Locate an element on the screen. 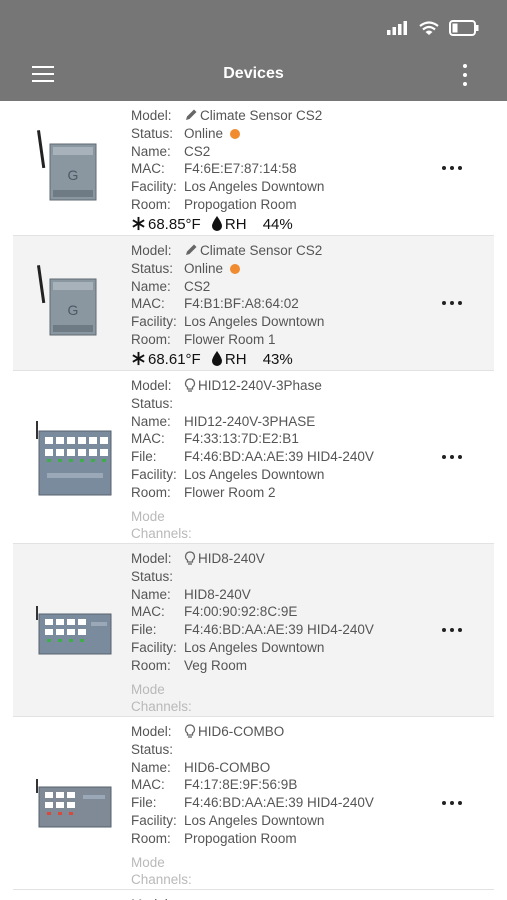 This screenshot has height=900, width=507. temperature-value: 68.85°F is located at coordinates (174, 224).